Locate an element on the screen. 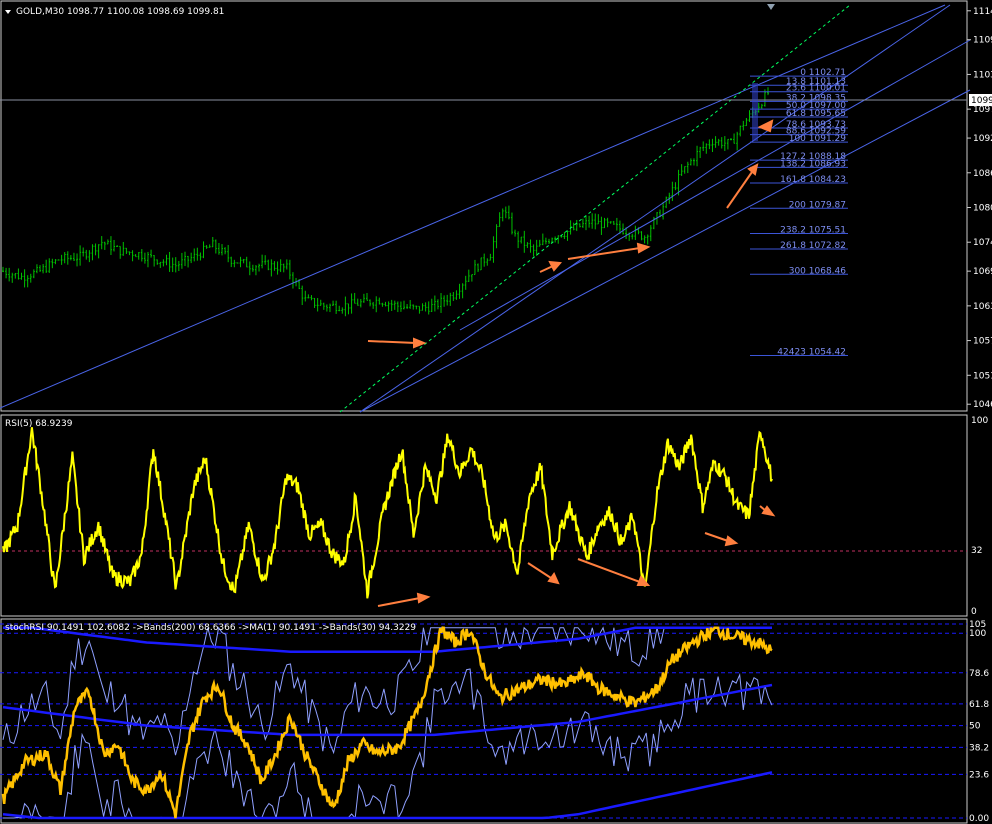  fib-level-label: 61.8 1095.65 is located at coordinates (816, 114).